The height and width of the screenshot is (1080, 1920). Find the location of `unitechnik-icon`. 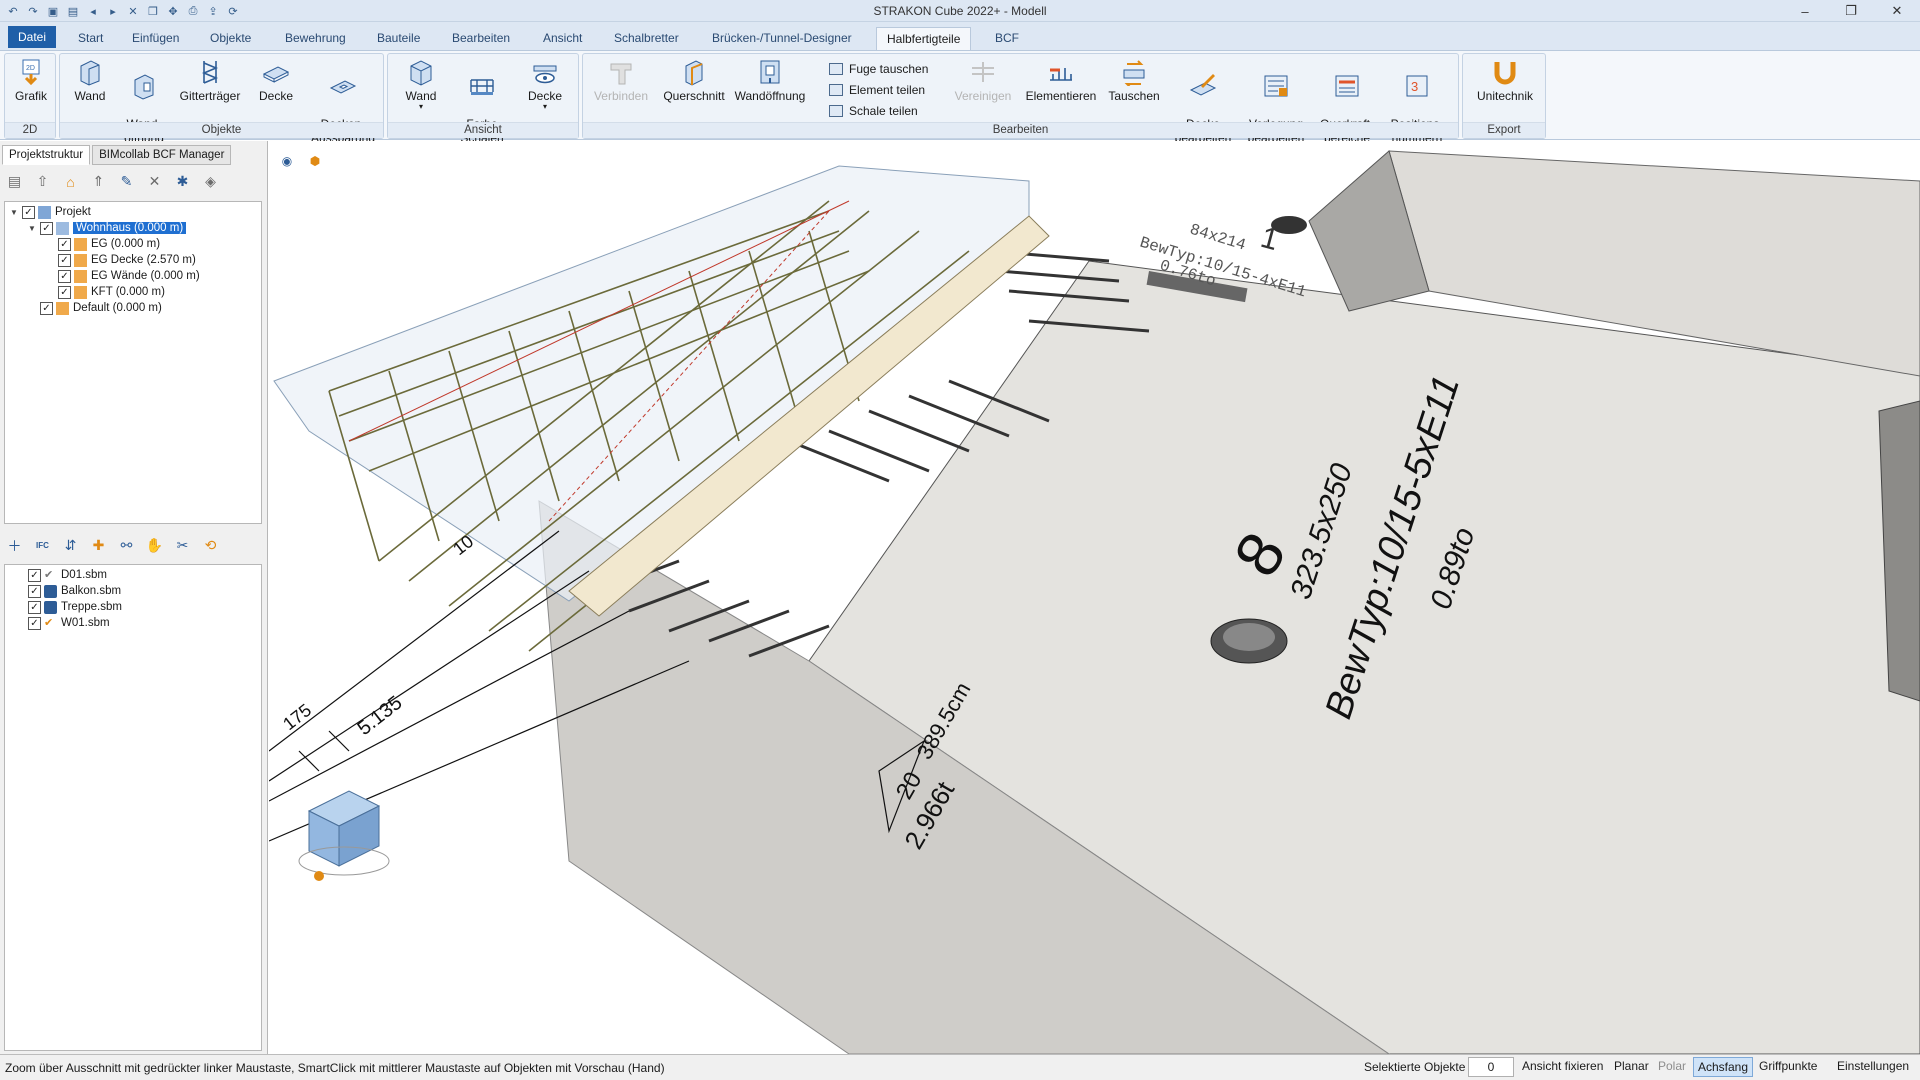

unitechnik-icon is located at coordinates (1505, 73).